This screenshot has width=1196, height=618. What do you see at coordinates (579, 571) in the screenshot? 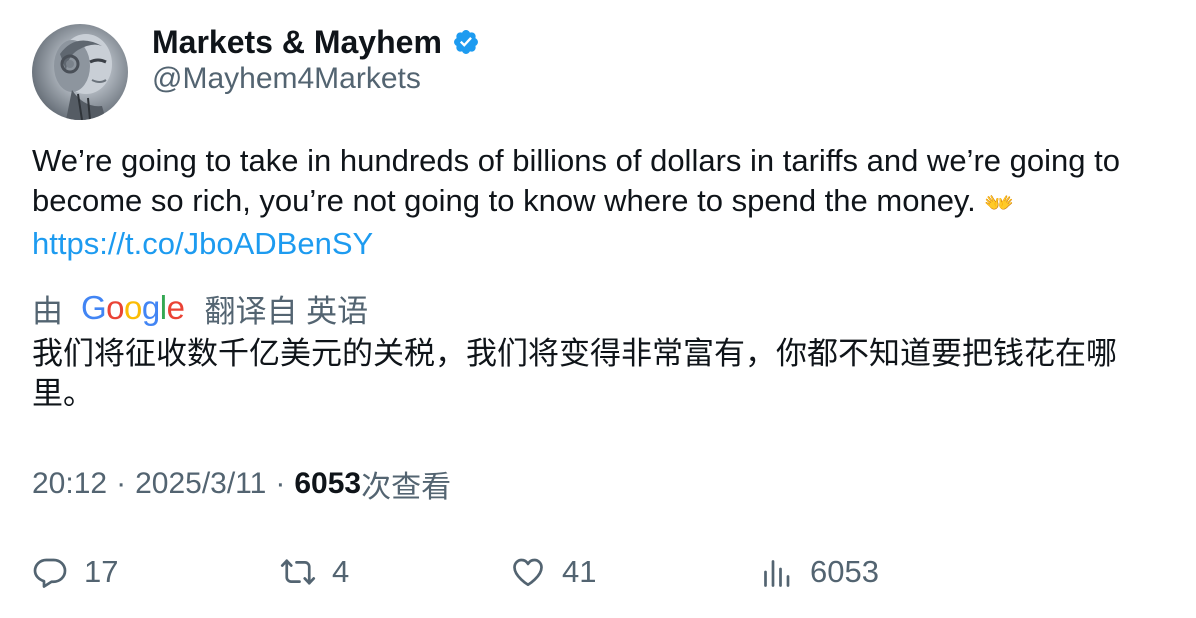
I see `like-count: 41` at bounding box center [579, 571].